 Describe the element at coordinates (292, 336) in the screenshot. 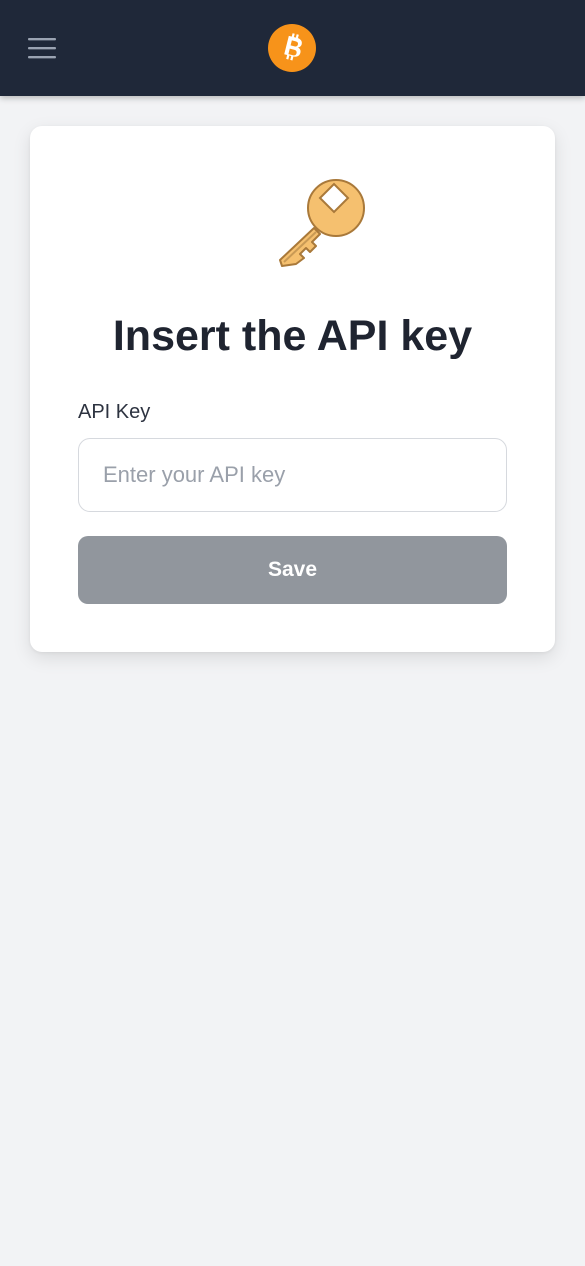

I see `page-title: Insert the API key` at that location.